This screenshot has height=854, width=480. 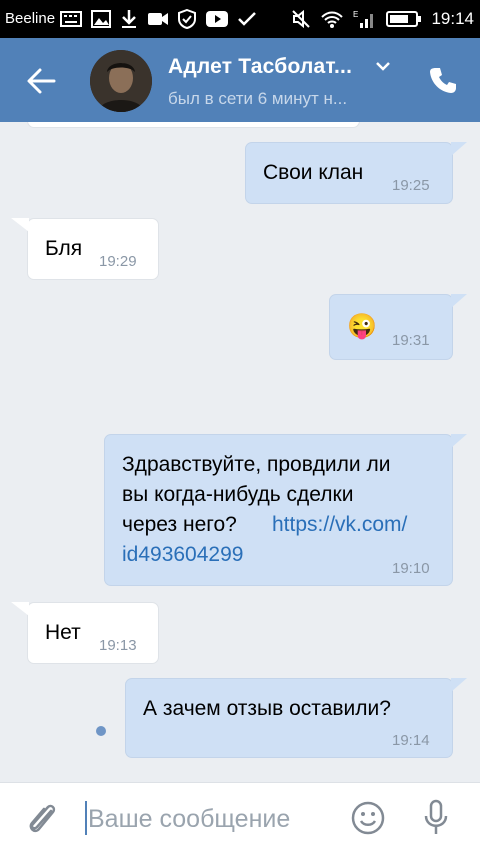 What do you see at coordinates (129, 19) in the screenshot?
I see `download-icon` at bounding box center [129, 19].